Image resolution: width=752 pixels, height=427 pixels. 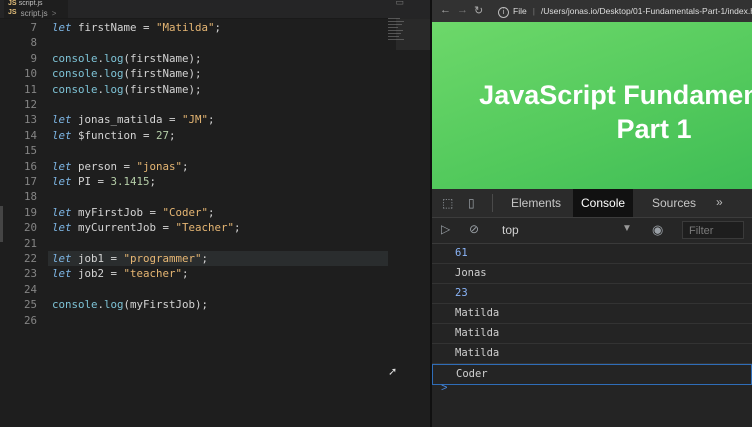 What do you see at coordinates (215, 166) in the screenshot?
I see `code-line: 16 let person = "jonas";` at bounding box center [215, 166].